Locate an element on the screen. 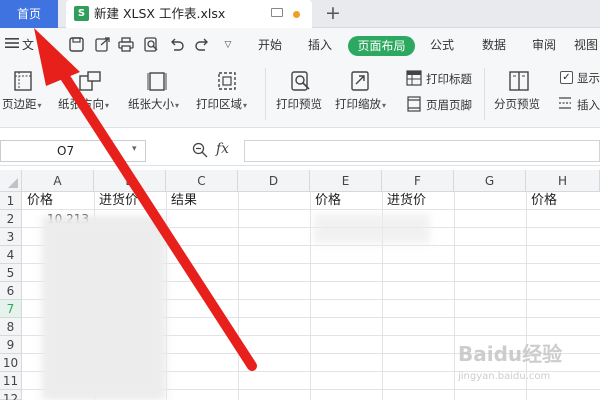 The height and width of the screenshot is (400, 600). insert-label: 插入 is located at coordinates (588, 105).